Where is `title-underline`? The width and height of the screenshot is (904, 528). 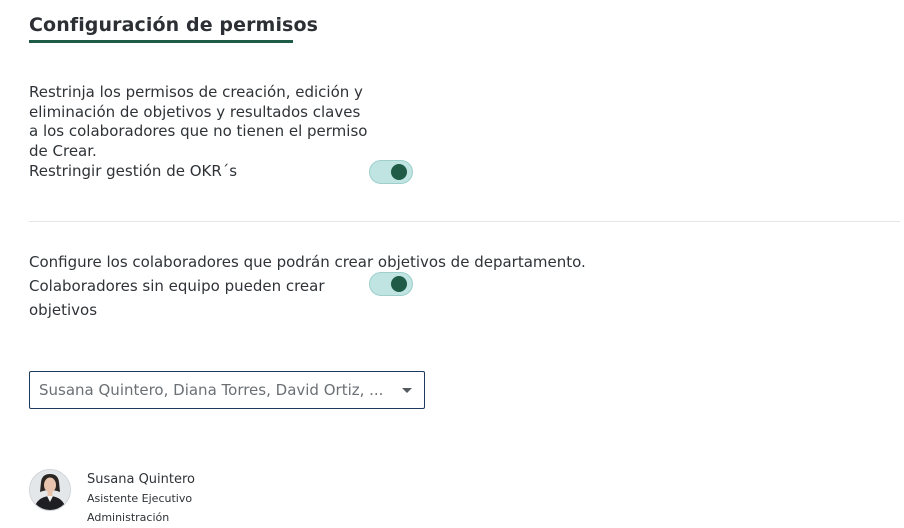 title-underline is located at coordinates (161, 41).